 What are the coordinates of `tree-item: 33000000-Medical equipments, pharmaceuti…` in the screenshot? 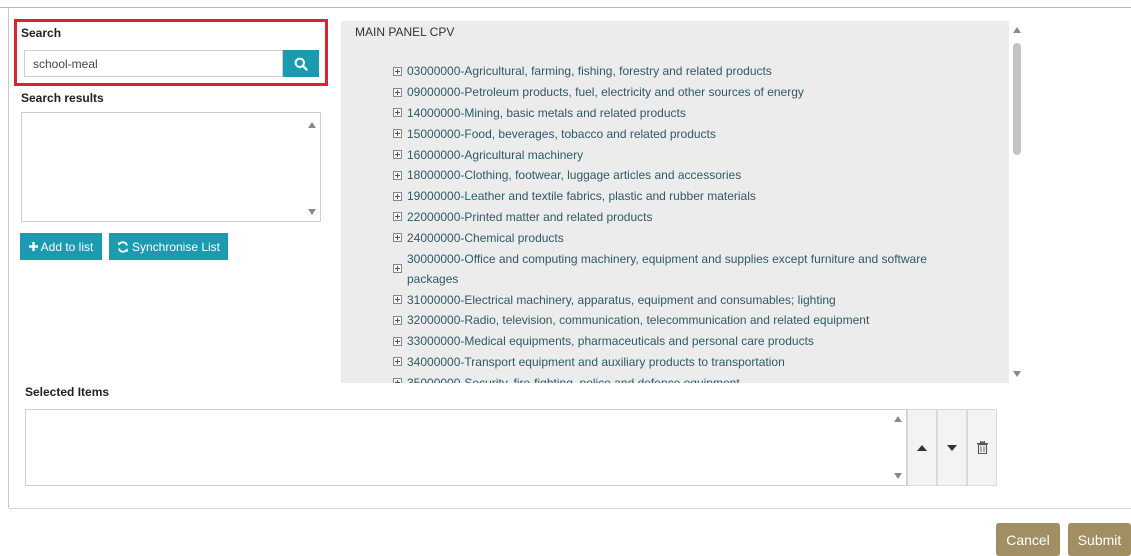 It's located at (683, 341).